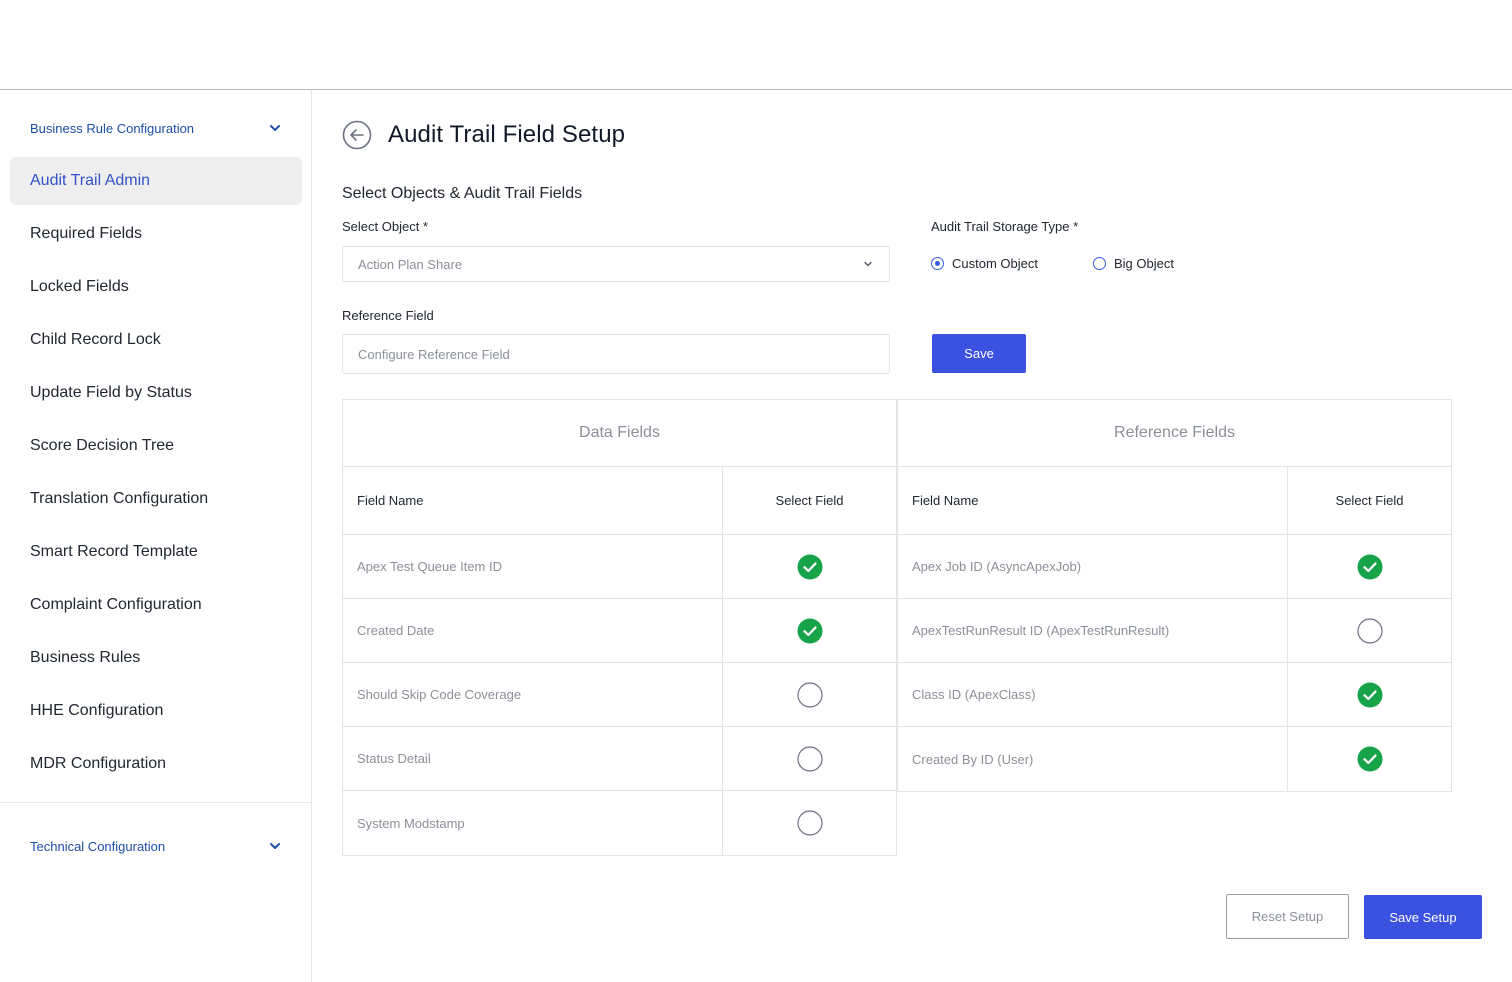 This screenshot has height=982, width=1512. What do you see at coordinates (385, 226) in the screenshot?
I see `select-object-label: Select Object *` at bounding box center [385, 226].